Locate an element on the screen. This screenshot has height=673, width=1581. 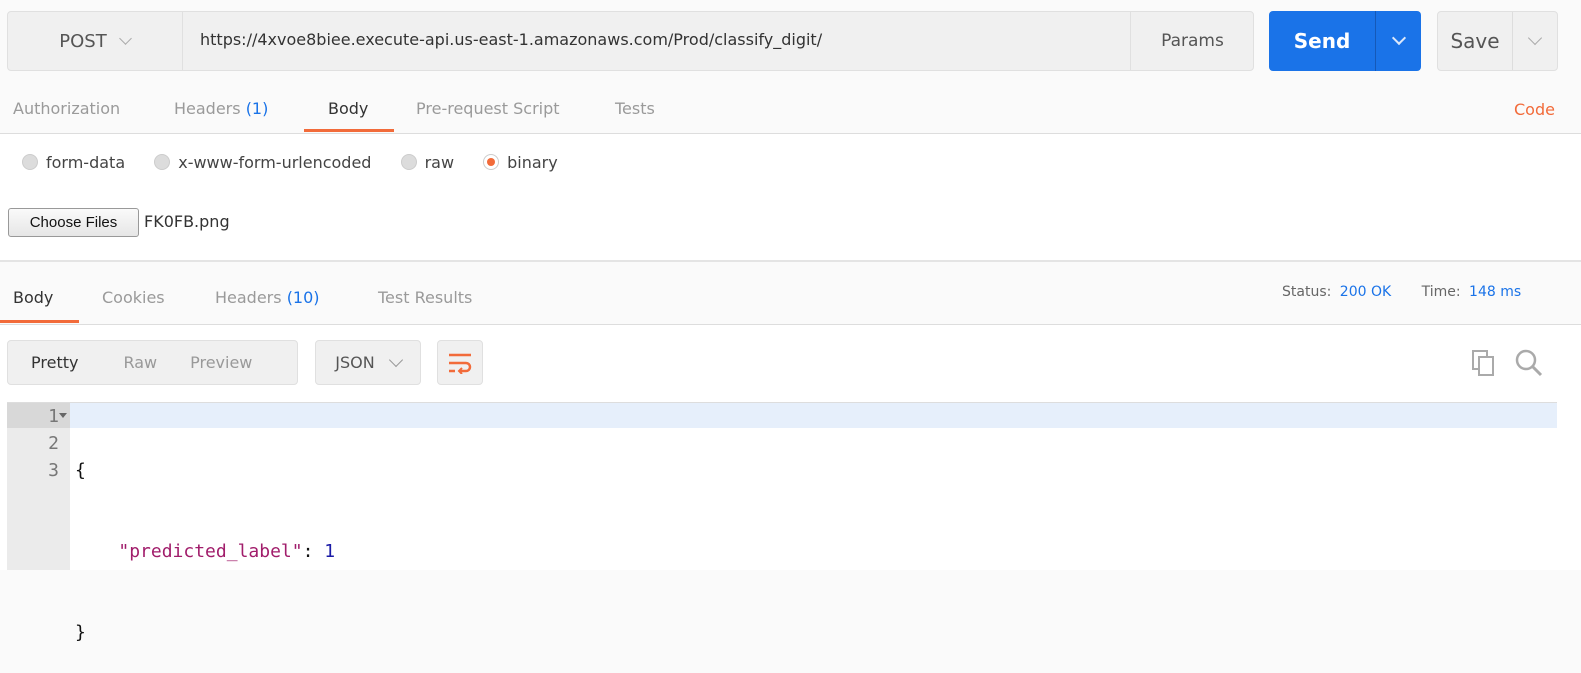
tab-authorization: Authorization is located at coordinates (66, 108).